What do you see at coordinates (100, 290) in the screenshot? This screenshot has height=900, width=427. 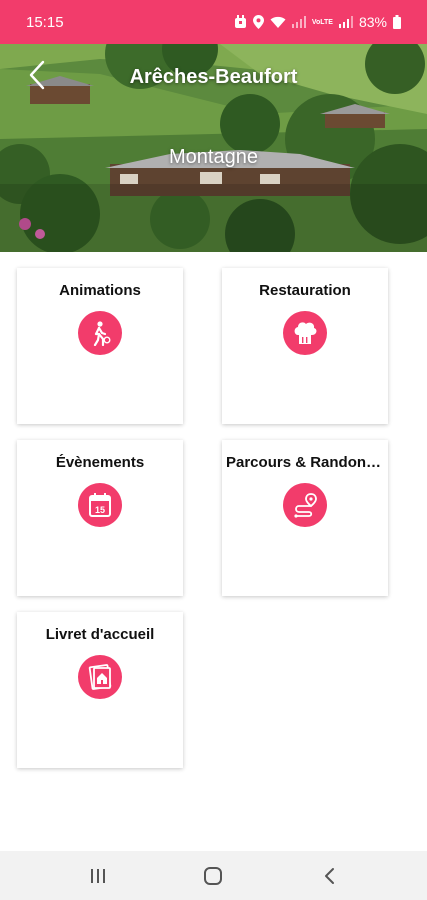 I see `card-title: Animations` at bounding box center [100, 290].